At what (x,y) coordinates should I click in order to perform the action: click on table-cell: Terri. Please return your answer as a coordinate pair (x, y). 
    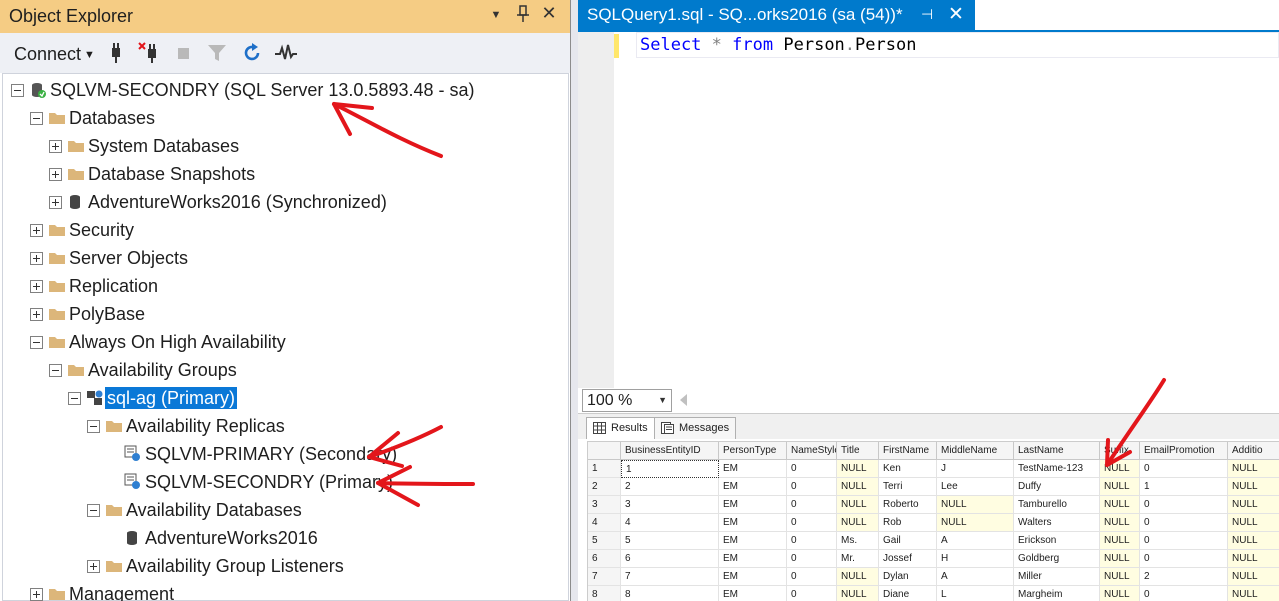
    Looking at the image, I should click on (908, 487).